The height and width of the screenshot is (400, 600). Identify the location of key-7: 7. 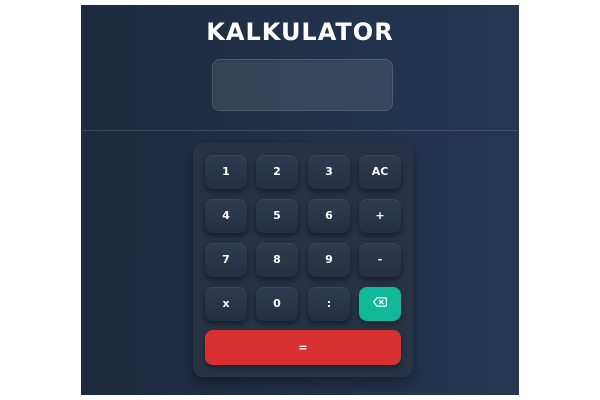
(226, 260).